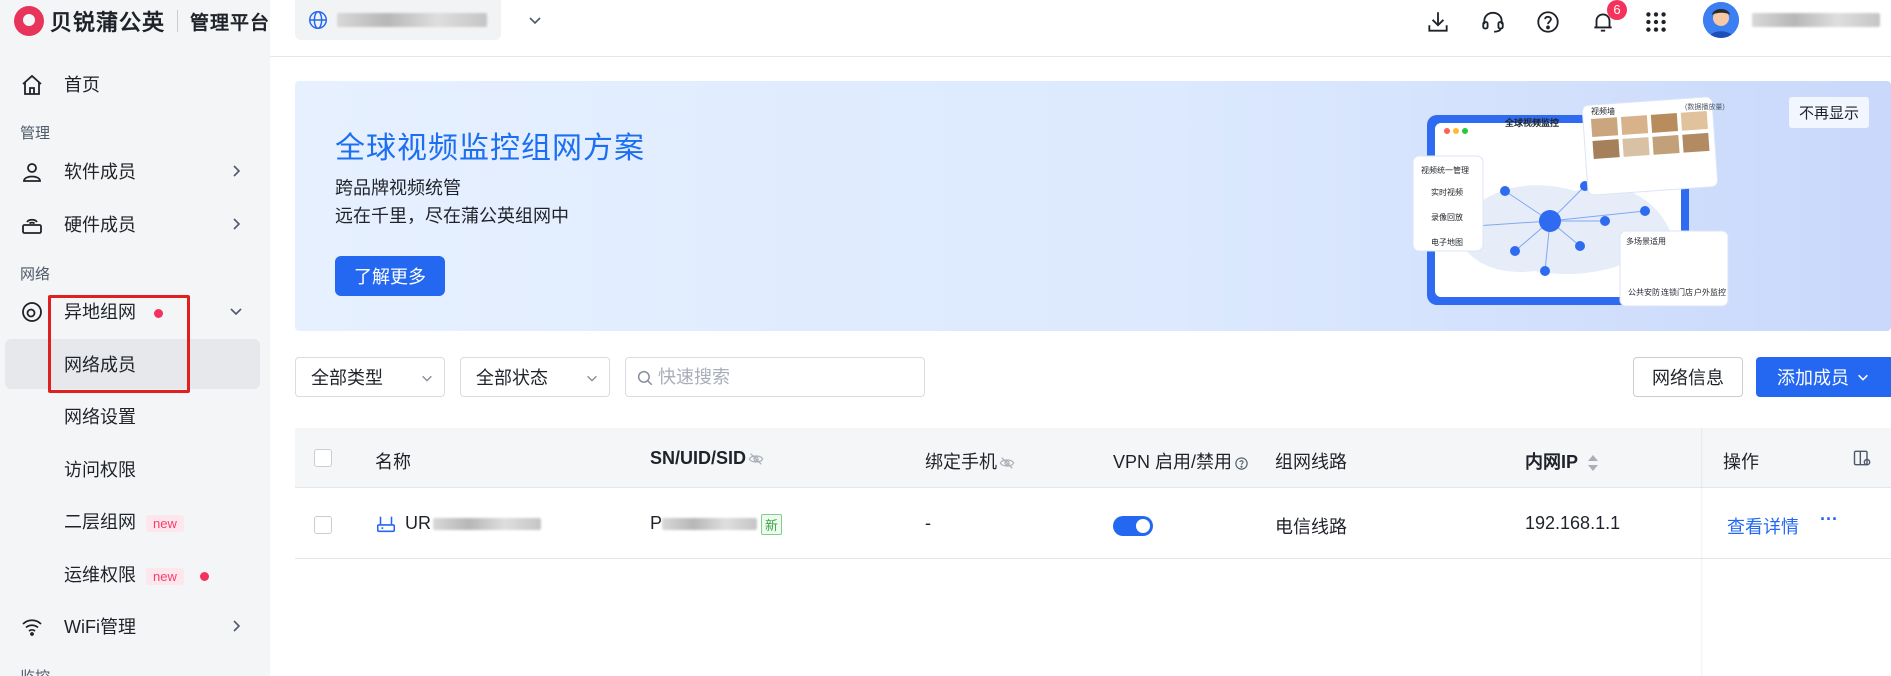 The image size is (1891, 676). What do you see at coordinates (928, 523) in the screenshot?
I see `phone-cell: -` at bounding box center [928, 523].